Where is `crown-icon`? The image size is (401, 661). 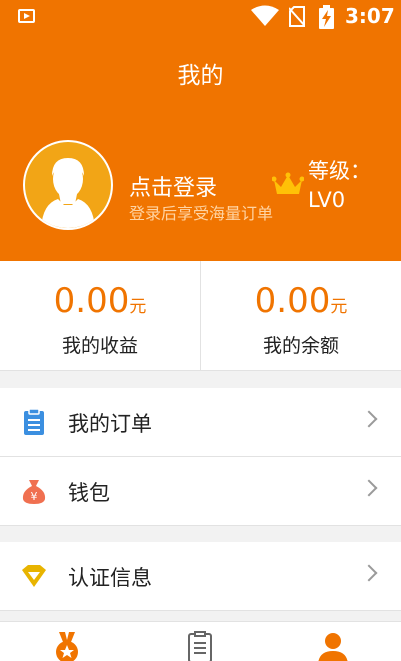
crown-icon is located at coordinates (288, 183).